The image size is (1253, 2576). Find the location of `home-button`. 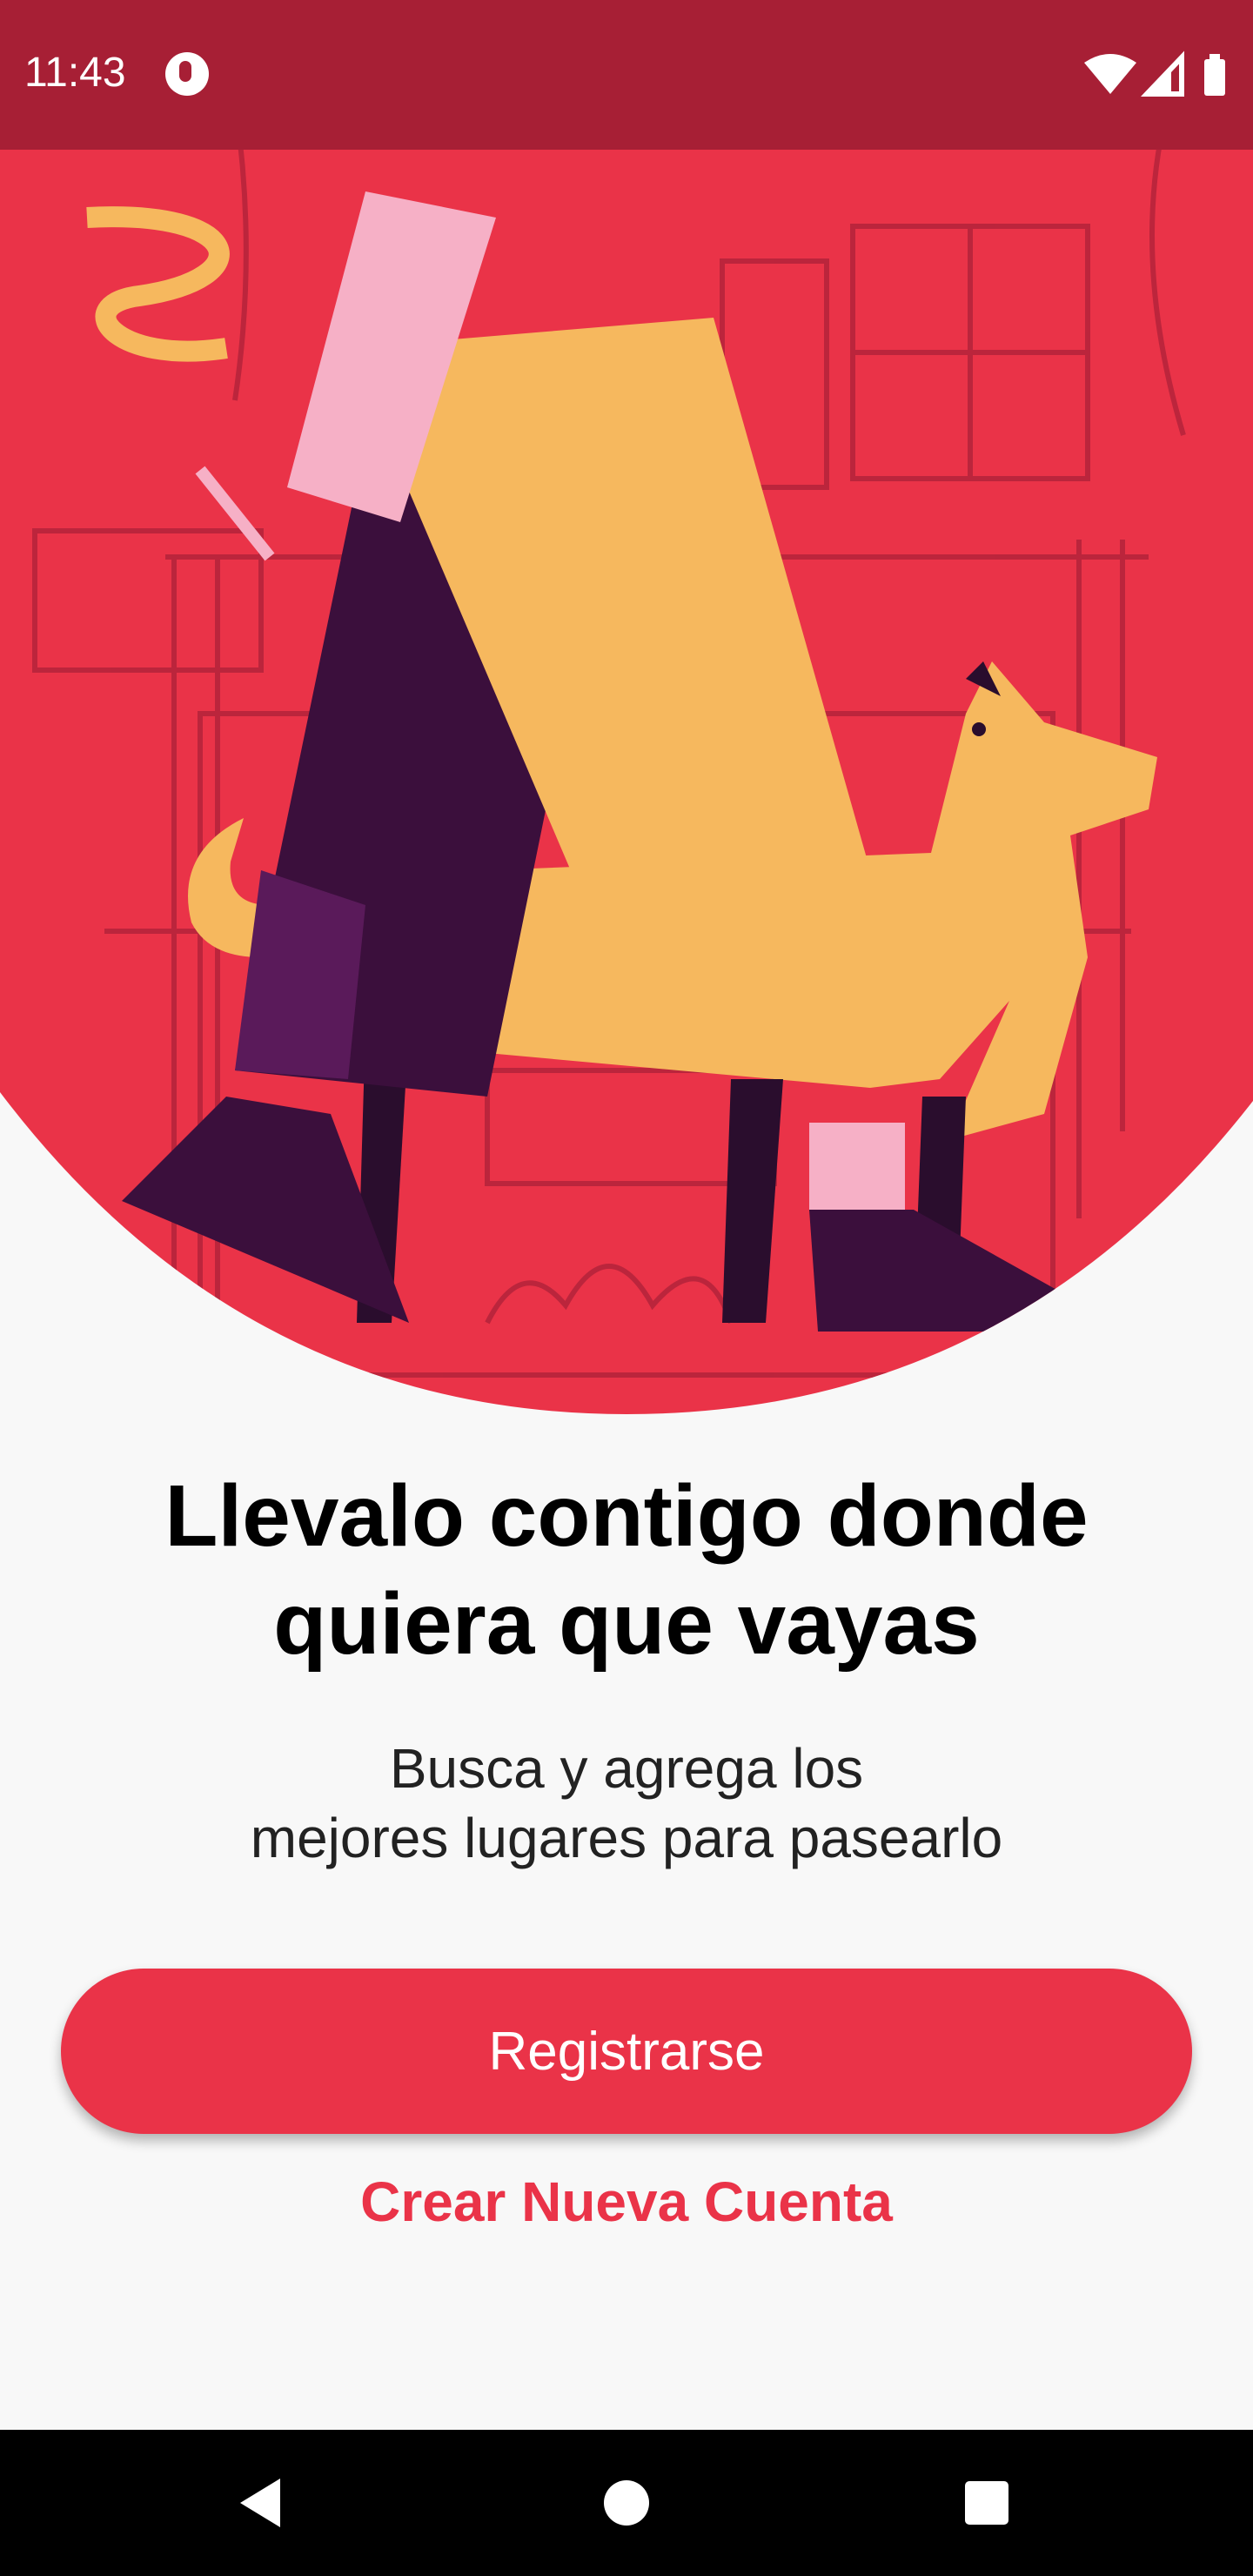

home-button is located at coordinates (626, 2503).